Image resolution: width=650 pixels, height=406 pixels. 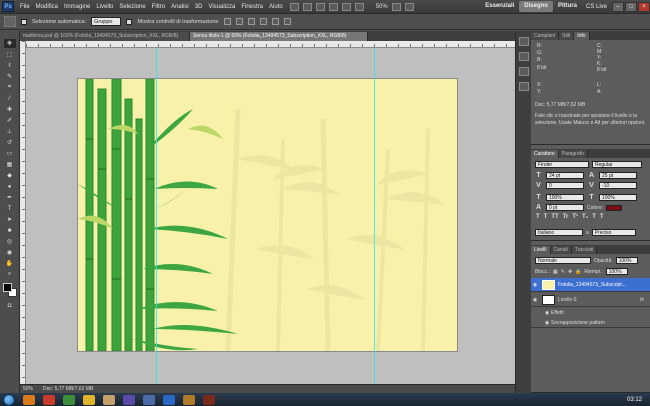 I want to click on align-middle-icon, so click(x=239, y=21).